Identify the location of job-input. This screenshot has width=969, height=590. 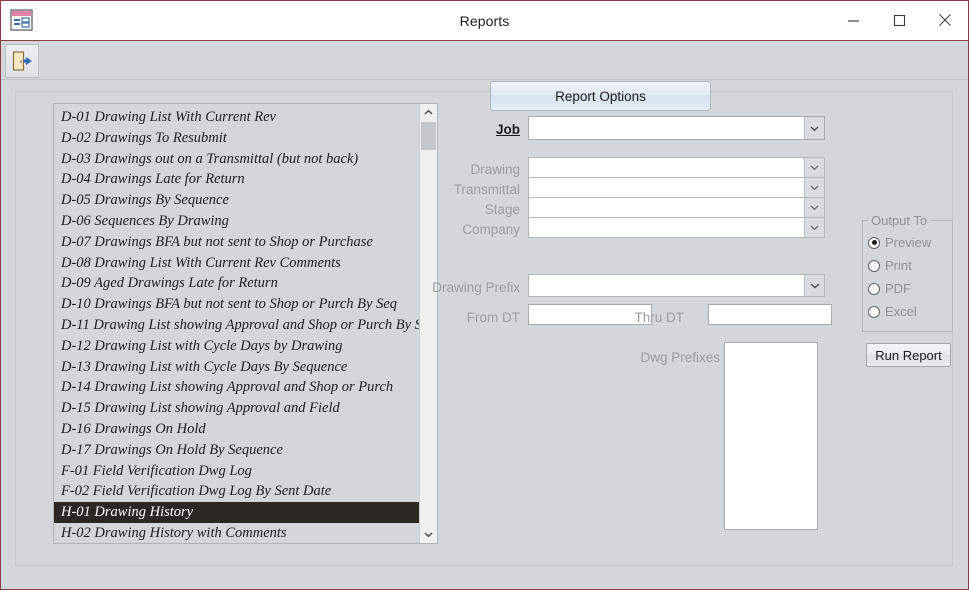
(666, 128).